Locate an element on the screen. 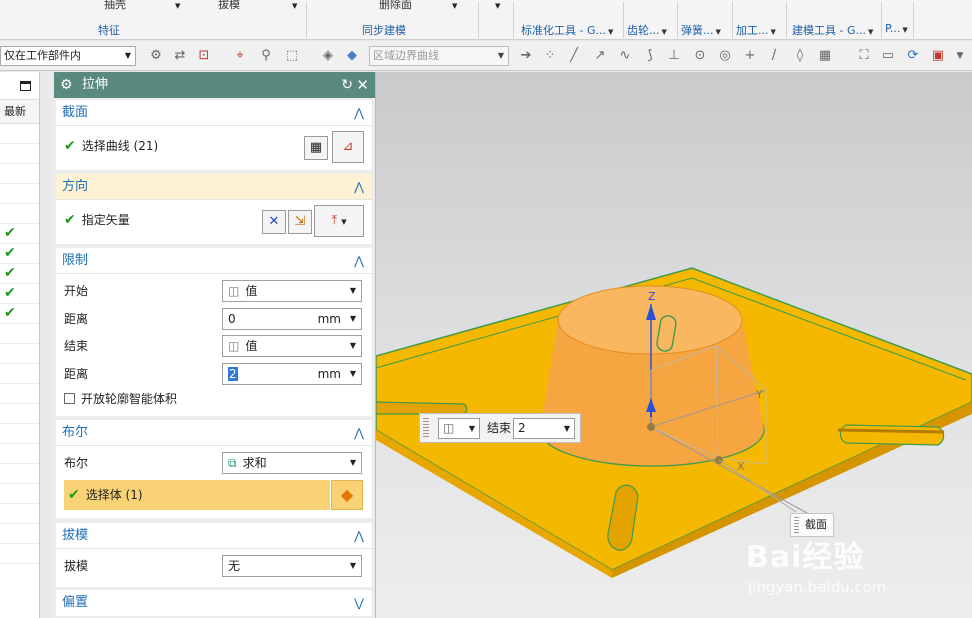 The width and height of the screenshot is (972, 618). view-icon: ▣ is located at coordinates (938, 56).